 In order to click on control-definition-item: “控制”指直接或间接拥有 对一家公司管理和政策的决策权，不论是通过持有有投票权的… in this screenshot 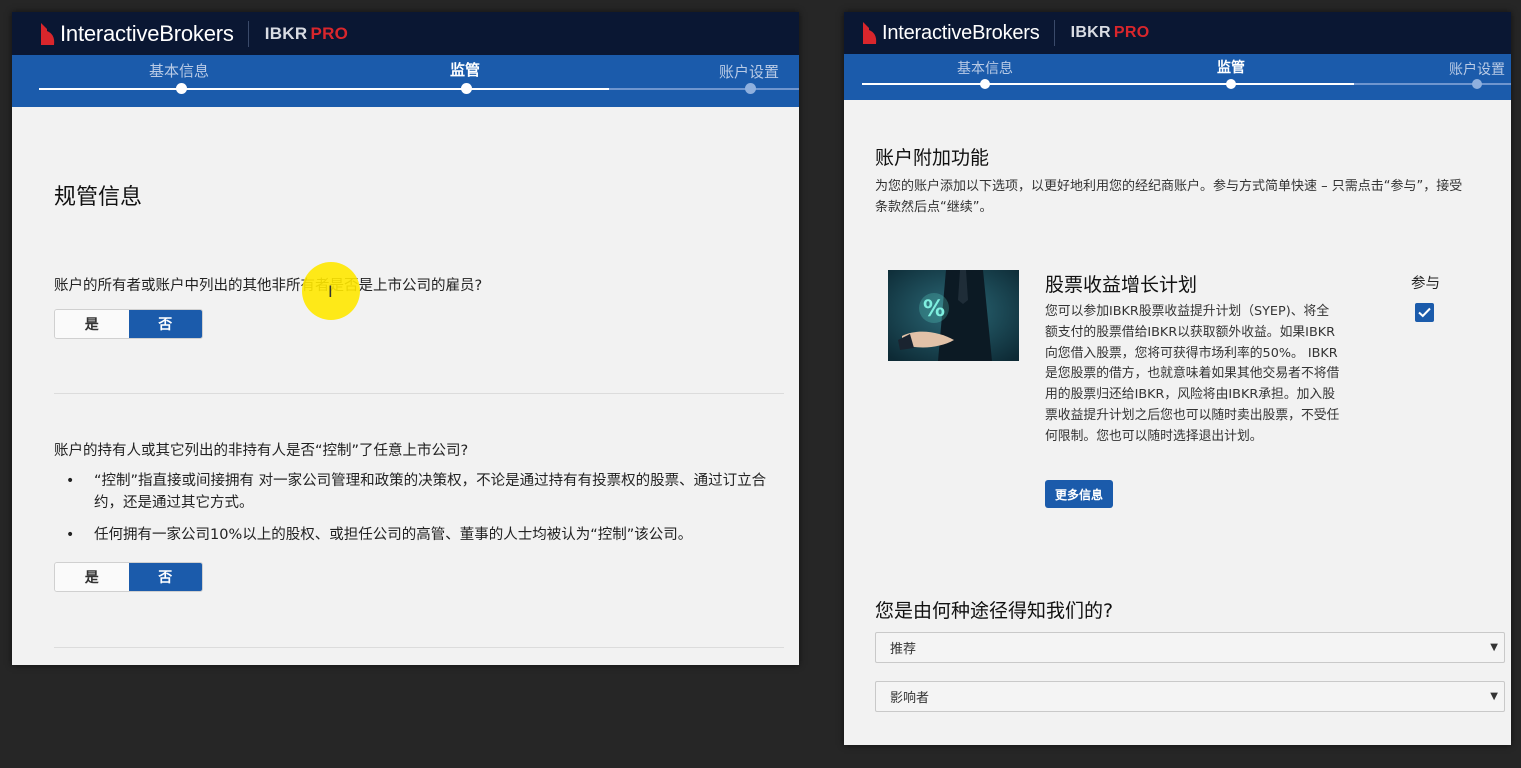, I will do `click(422, 492)`.